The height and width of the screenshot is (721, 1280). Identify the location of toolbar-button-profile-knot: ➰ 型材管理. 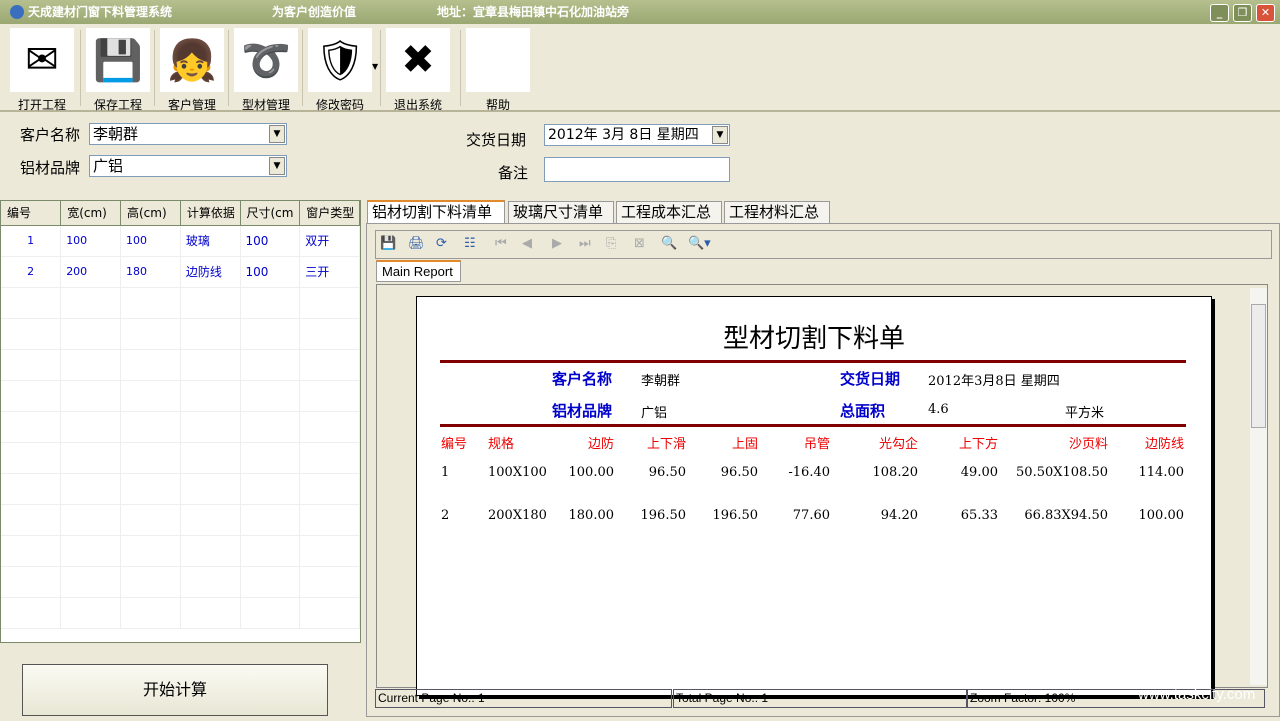
(266, 70).